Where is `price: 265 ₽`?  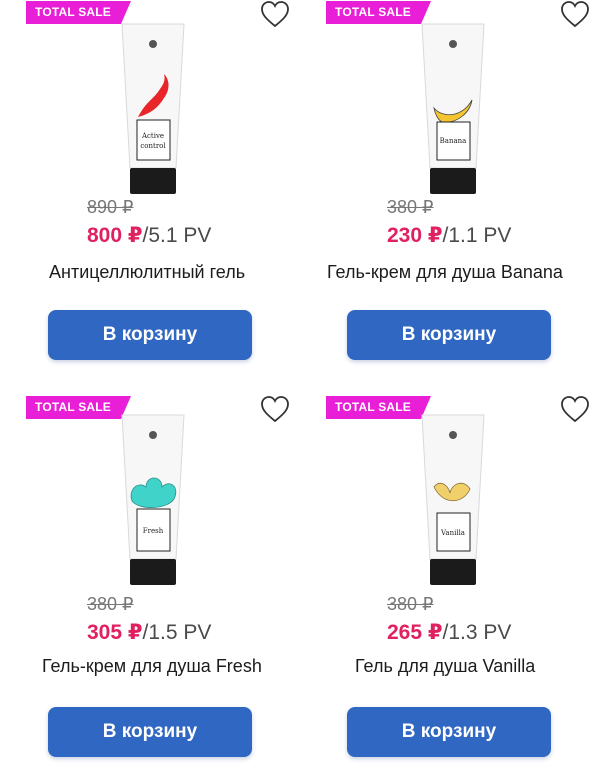 price: 265 ₽ is located at coordinates (415, 632).